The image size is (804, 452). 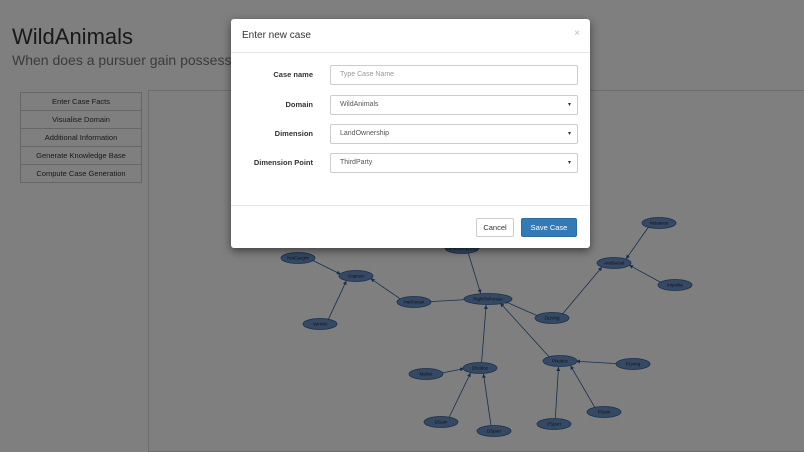 What do you see at coordinates (577, 33) in the screenshot?
I see `close-icon: ×` at bounding box center [577, 33].